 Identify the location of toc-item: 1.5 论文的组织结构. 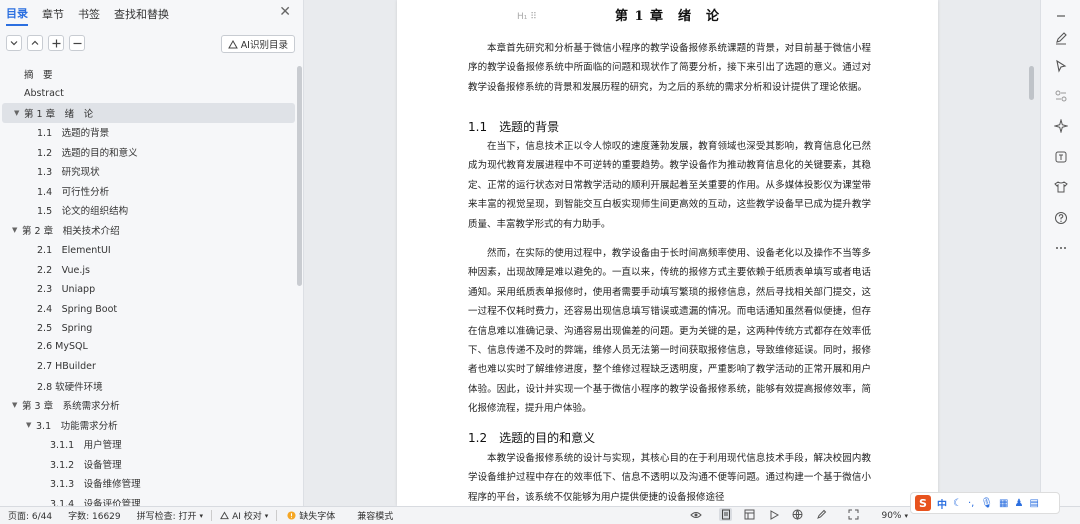
(149, 211).